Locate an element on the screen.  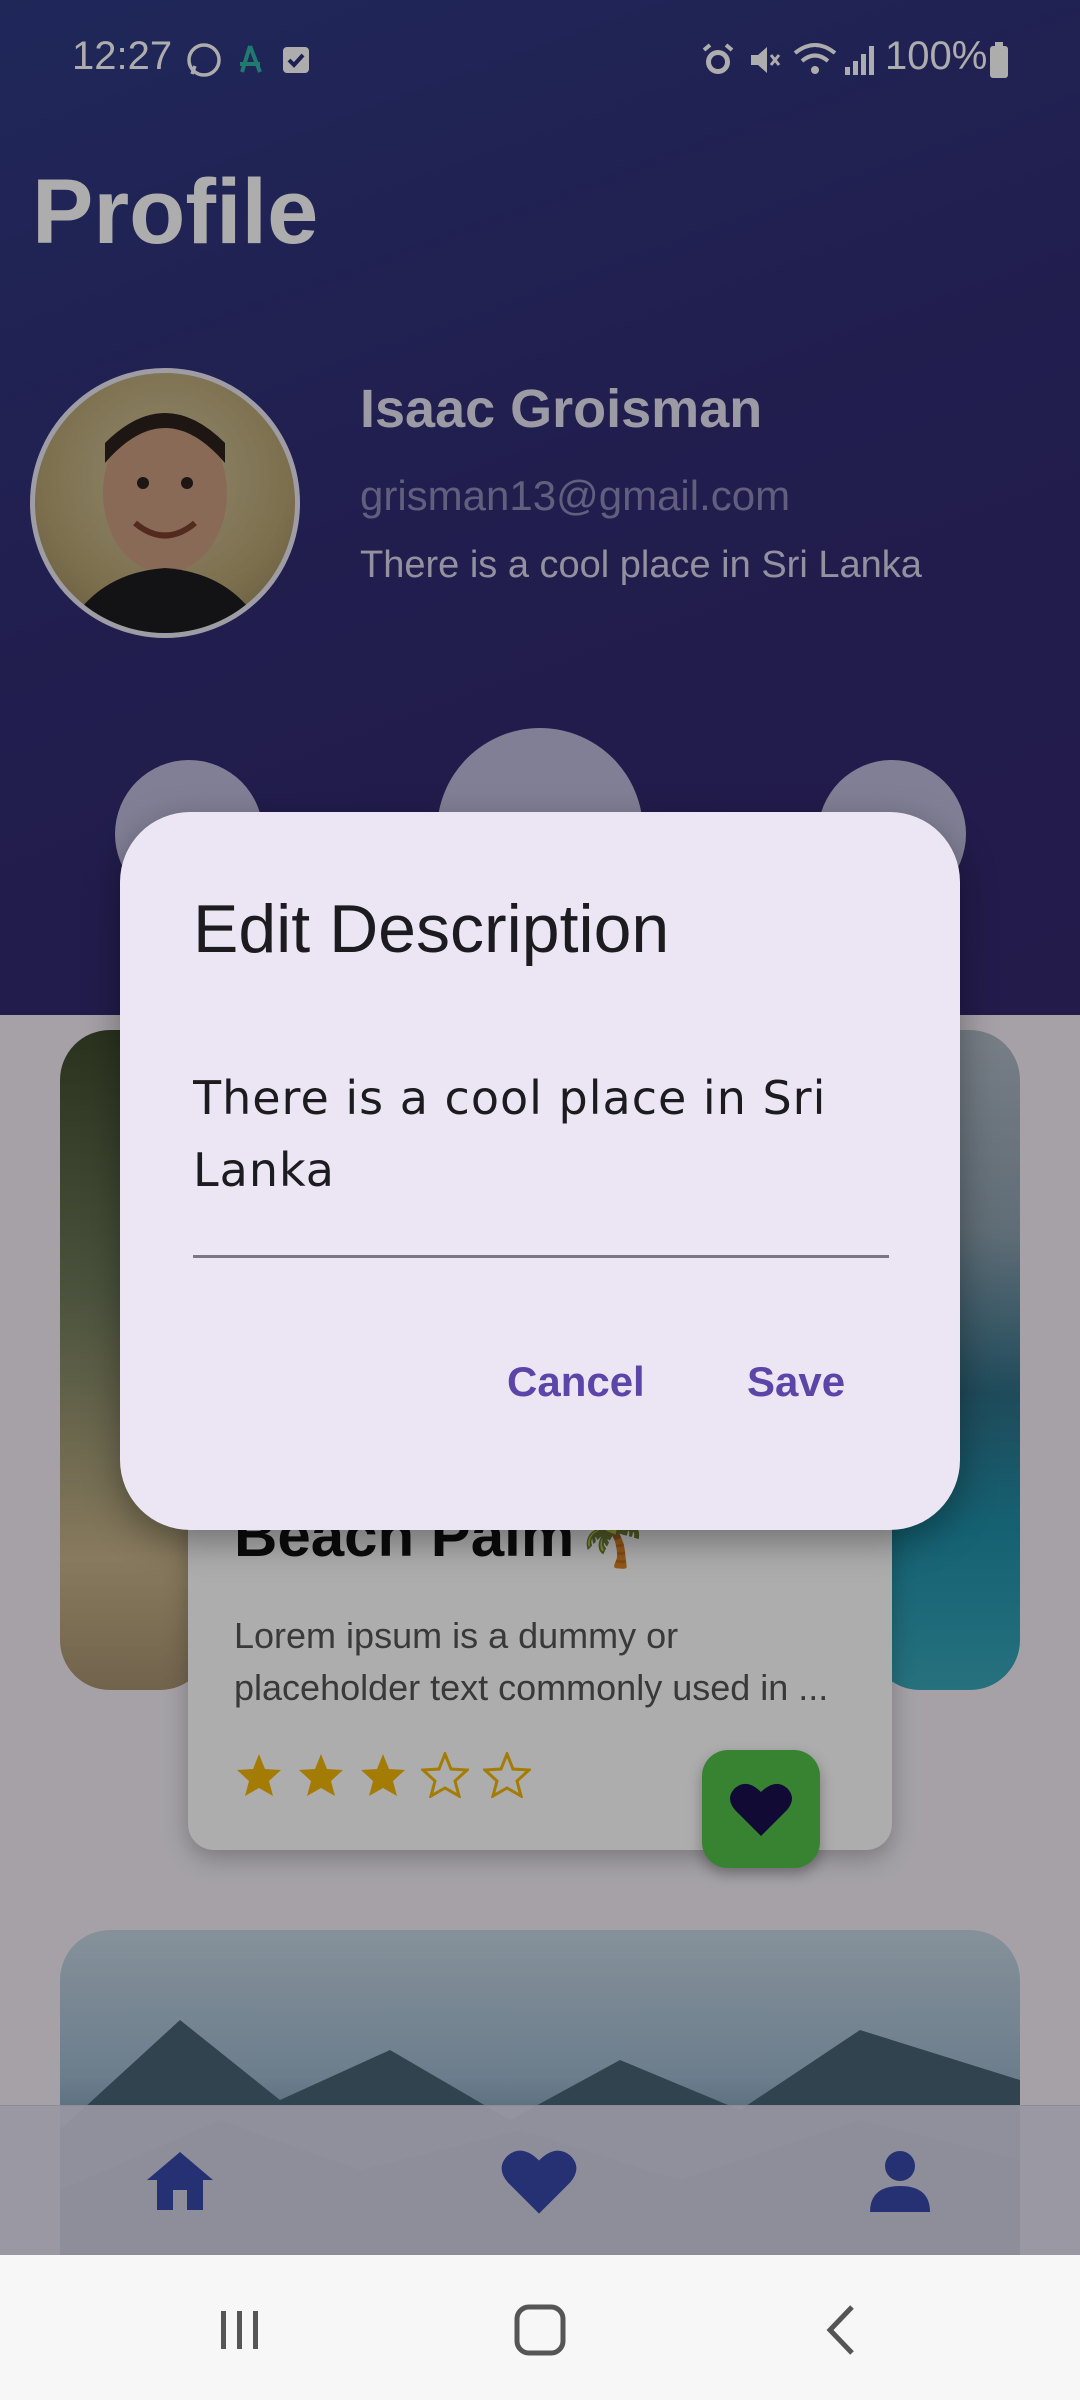
back-button is located at coordinates (842, 2330).